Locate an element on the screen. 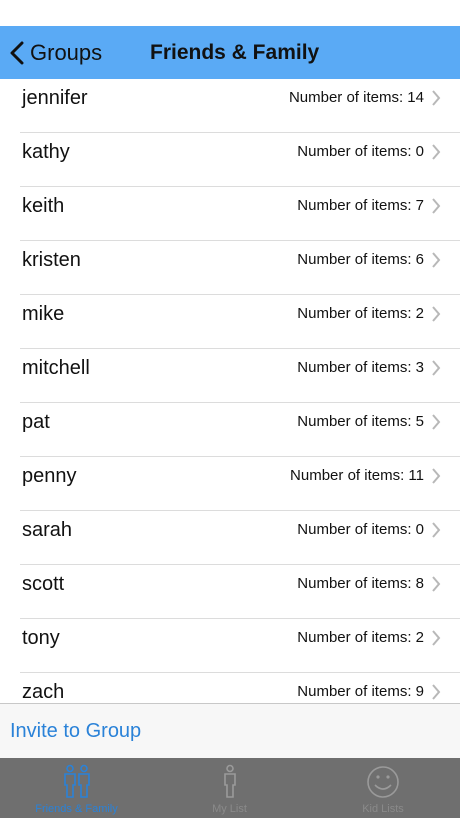  item-count: Number of items: 5 is located at coordinates (360, 421).